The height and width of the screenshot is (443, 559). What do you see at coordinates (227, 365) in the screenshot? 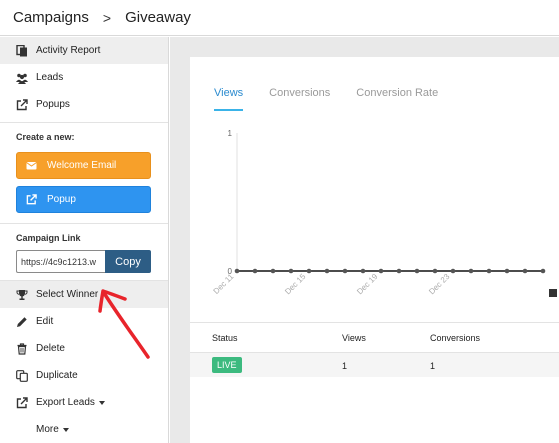
I see `status-badge: LIVE` at bounding box center [227, 365].